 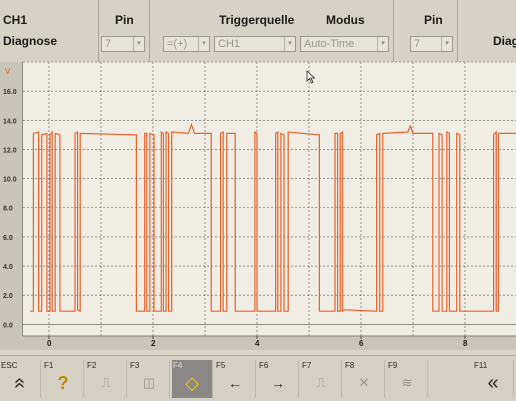 I want to click on y-tick-label: 6.0, so click(x=8, y=238).